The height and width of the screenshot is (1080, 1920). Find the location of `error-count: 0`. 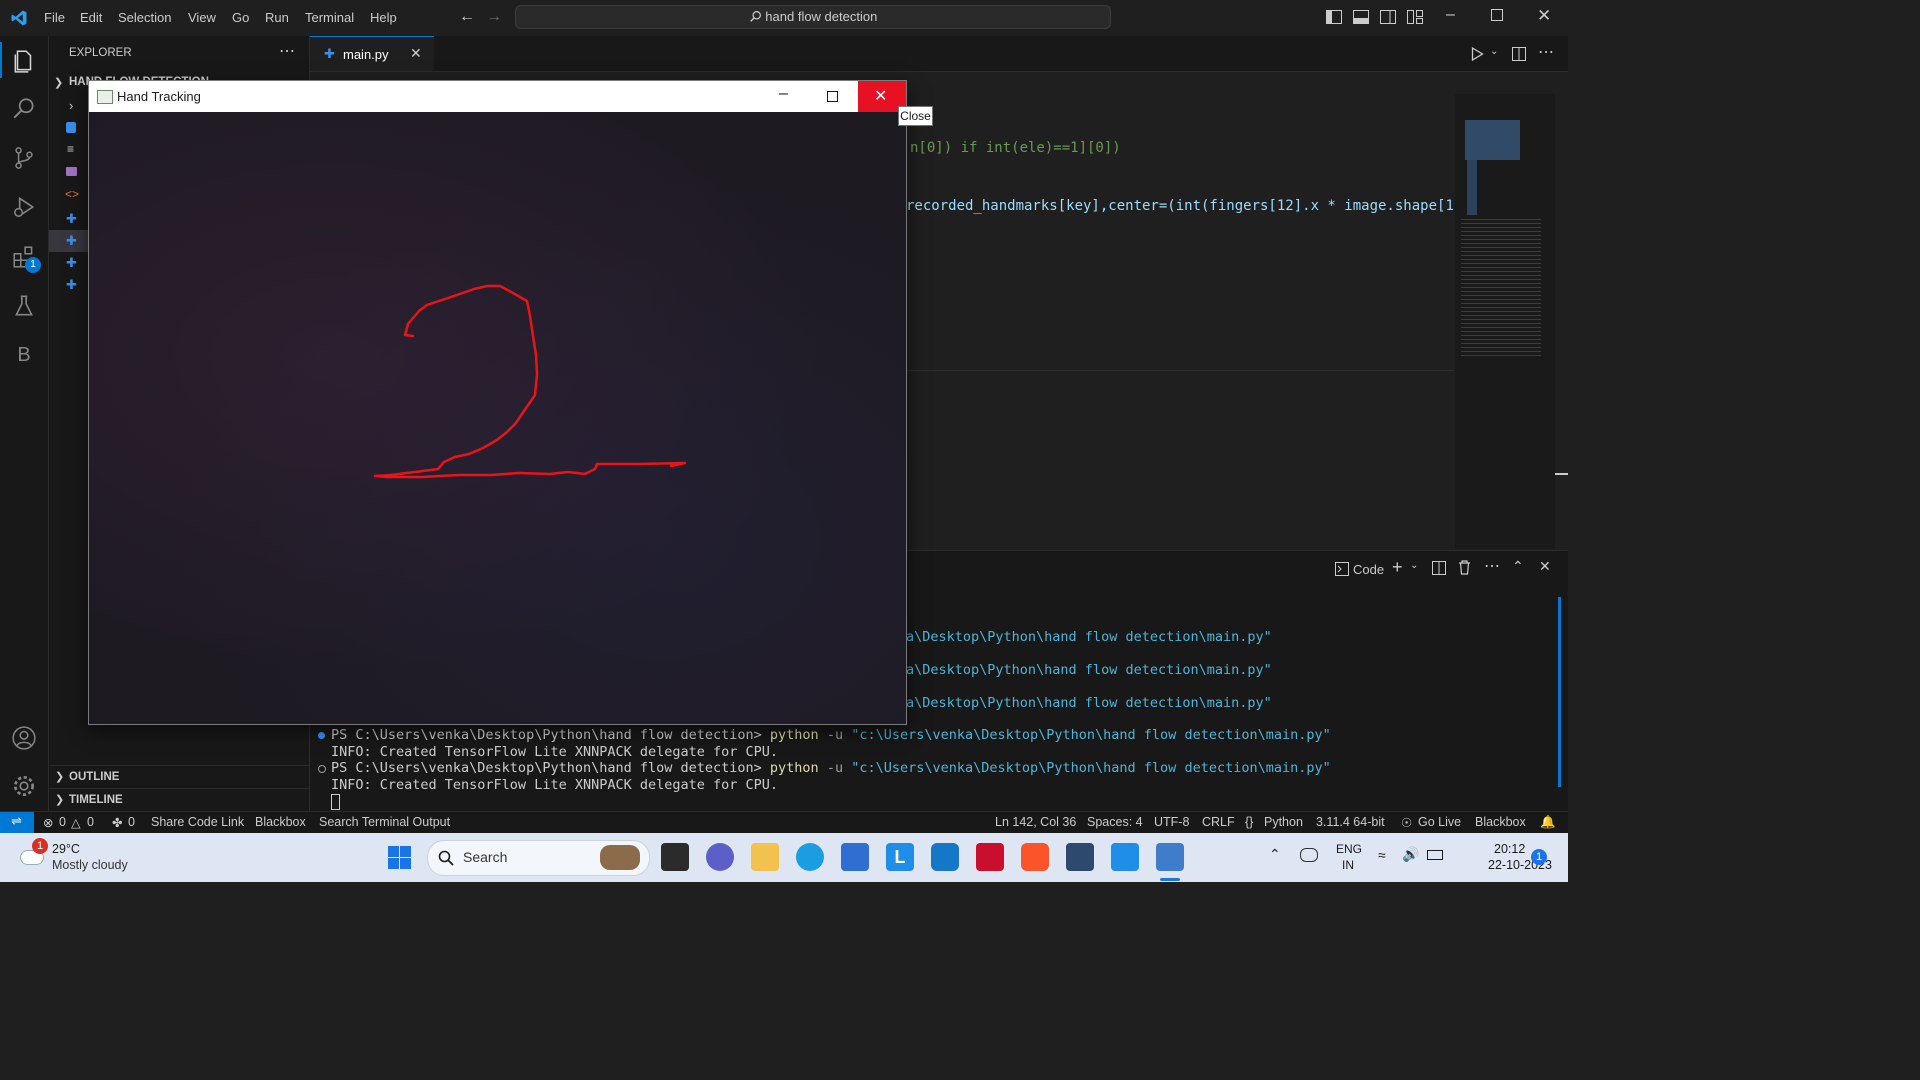

error-count: 0 is located at coordinates (62, 822).